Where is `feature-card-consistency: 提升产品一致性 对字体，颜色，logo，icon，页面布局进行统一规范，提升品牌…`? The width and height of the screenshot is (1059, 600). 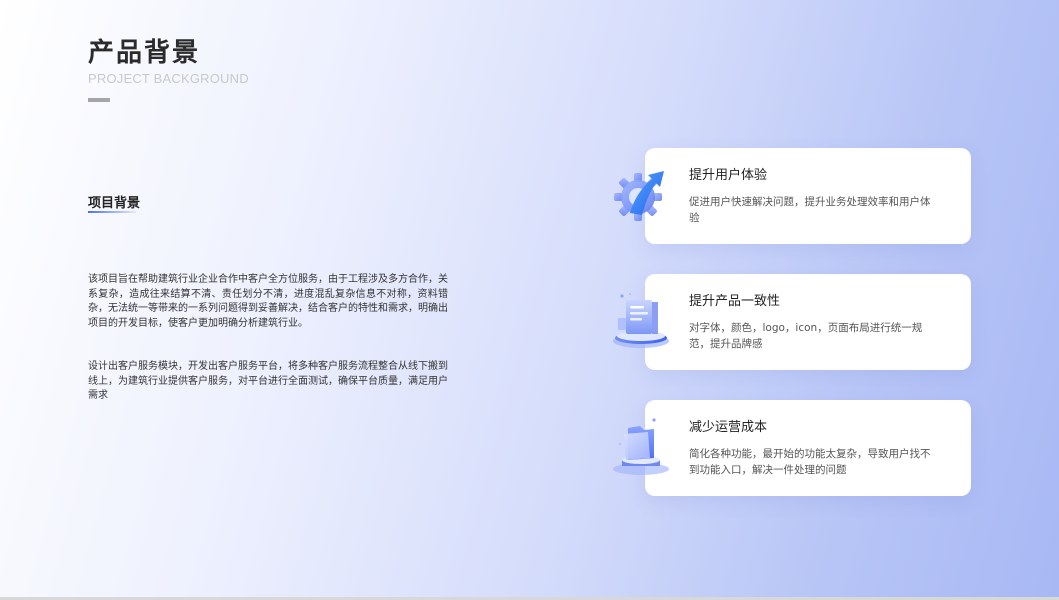 feature-card-consistency: 提升产品一致性 对字体，颜色，logo，icon，页面布局进行统一规范，提升品牌… is located at coordinates (808, 322).